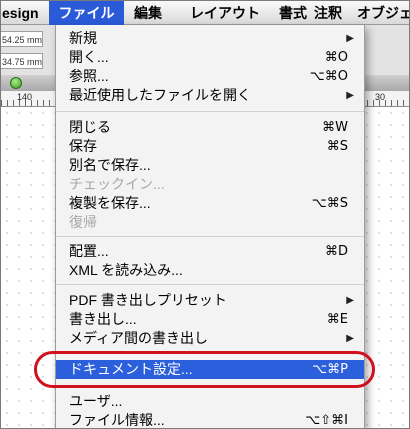 The image size is (410, 429). I want to click on menu-file: ファイル, so click(86, 13).